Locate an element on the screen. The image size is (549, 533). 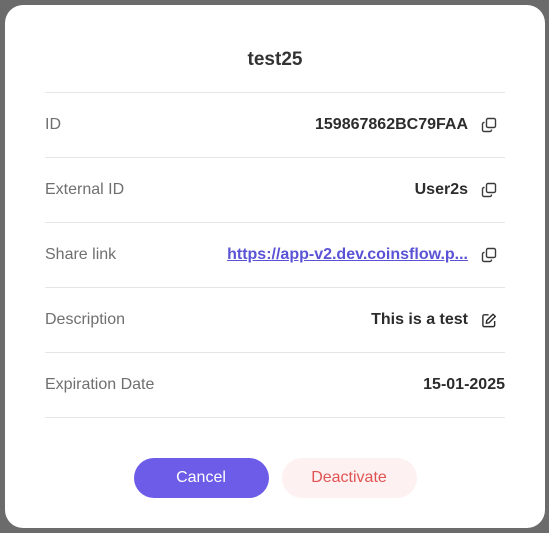
external-id-value: User2s is located at coordinates (441, 189).